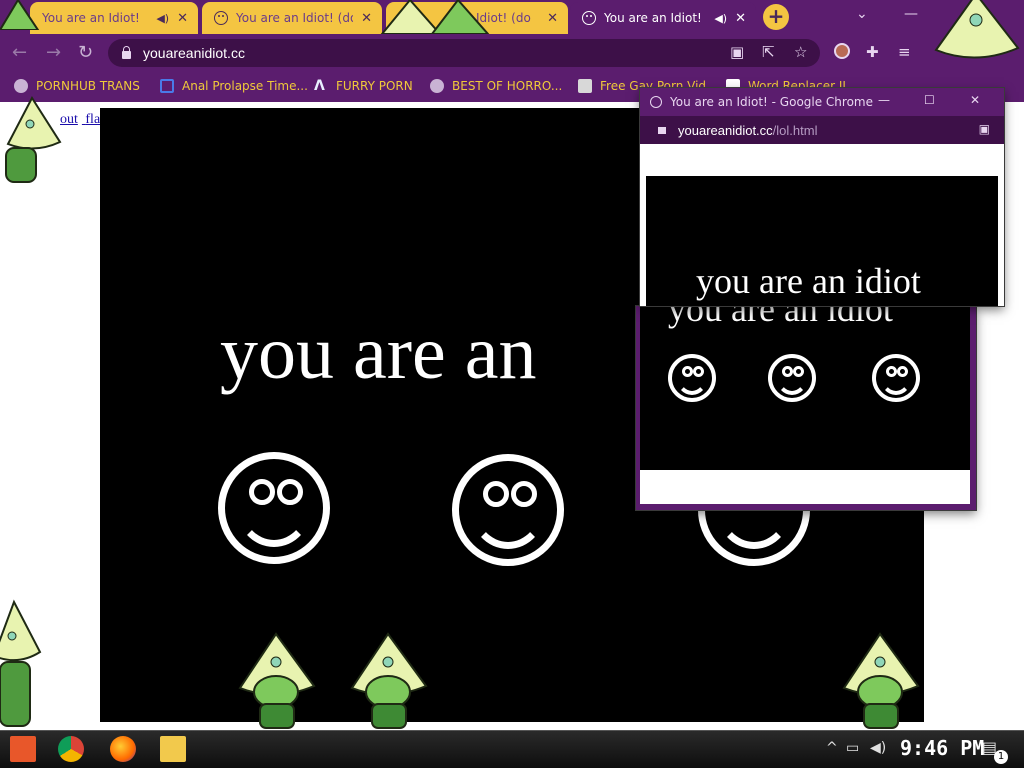 This screenshot has width=1024, height=768. I want to click on tab-2: You are an Idiot! (do ✕, so click(292, 18).